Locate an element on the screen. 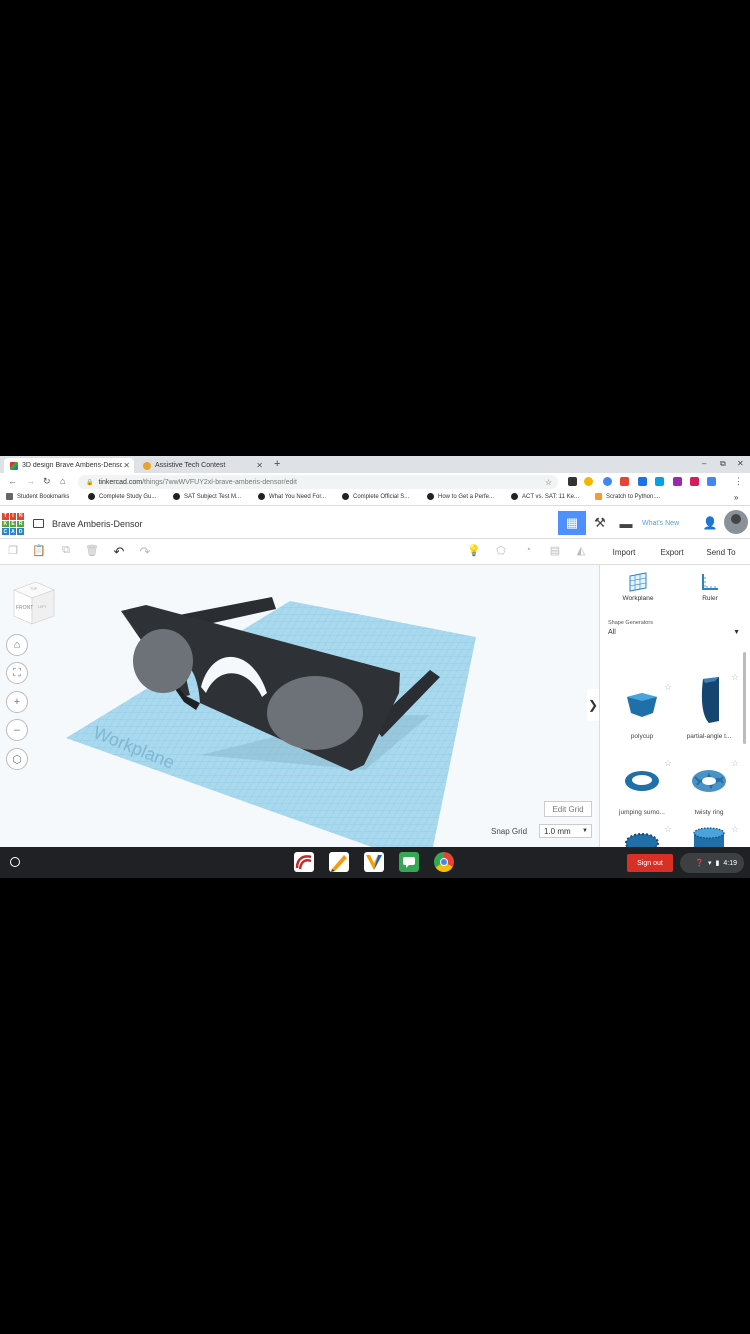  avatar is located at coordinates (736, 522).